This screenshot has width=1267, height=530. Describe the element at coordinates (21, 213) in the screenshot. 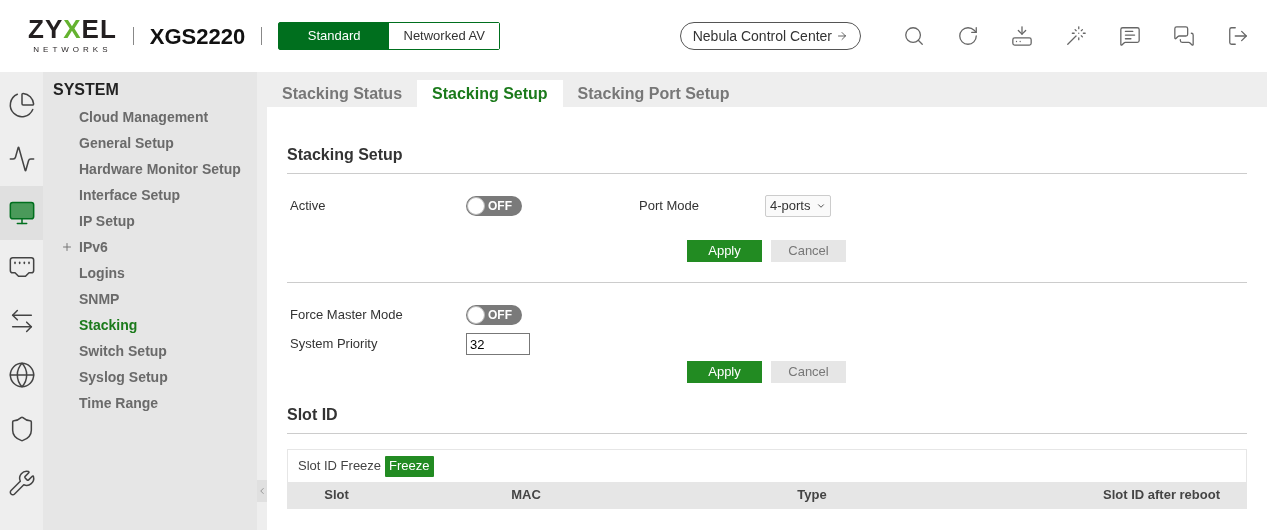

I see `monitor-icon` at that location.